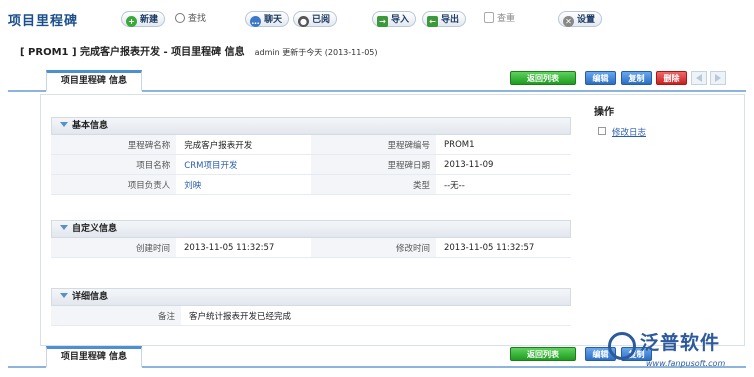  I want to click on table-row: 项目负责人 刘映 类型 --无--, so click(311, 184).